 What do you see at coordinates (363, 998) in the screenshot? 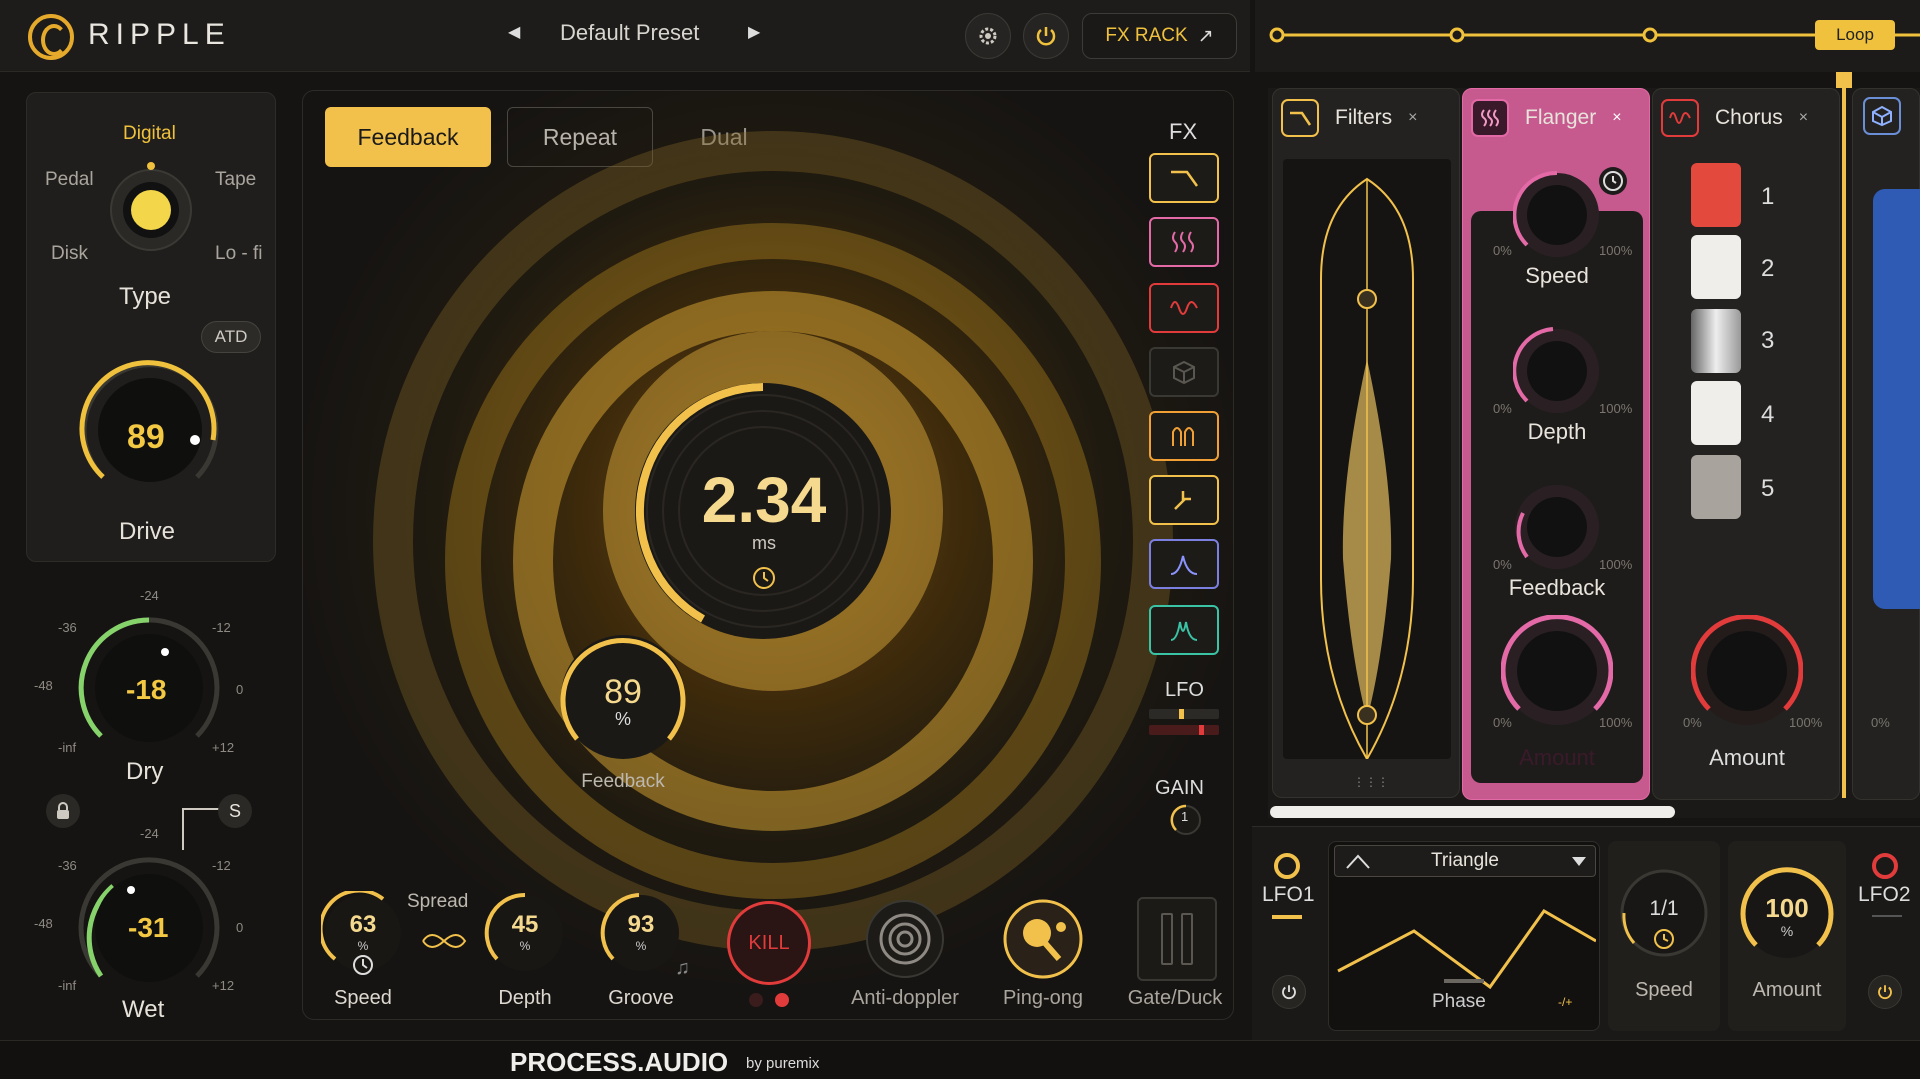
I see `speed-label: Speed` at bounding box center [363, 998].